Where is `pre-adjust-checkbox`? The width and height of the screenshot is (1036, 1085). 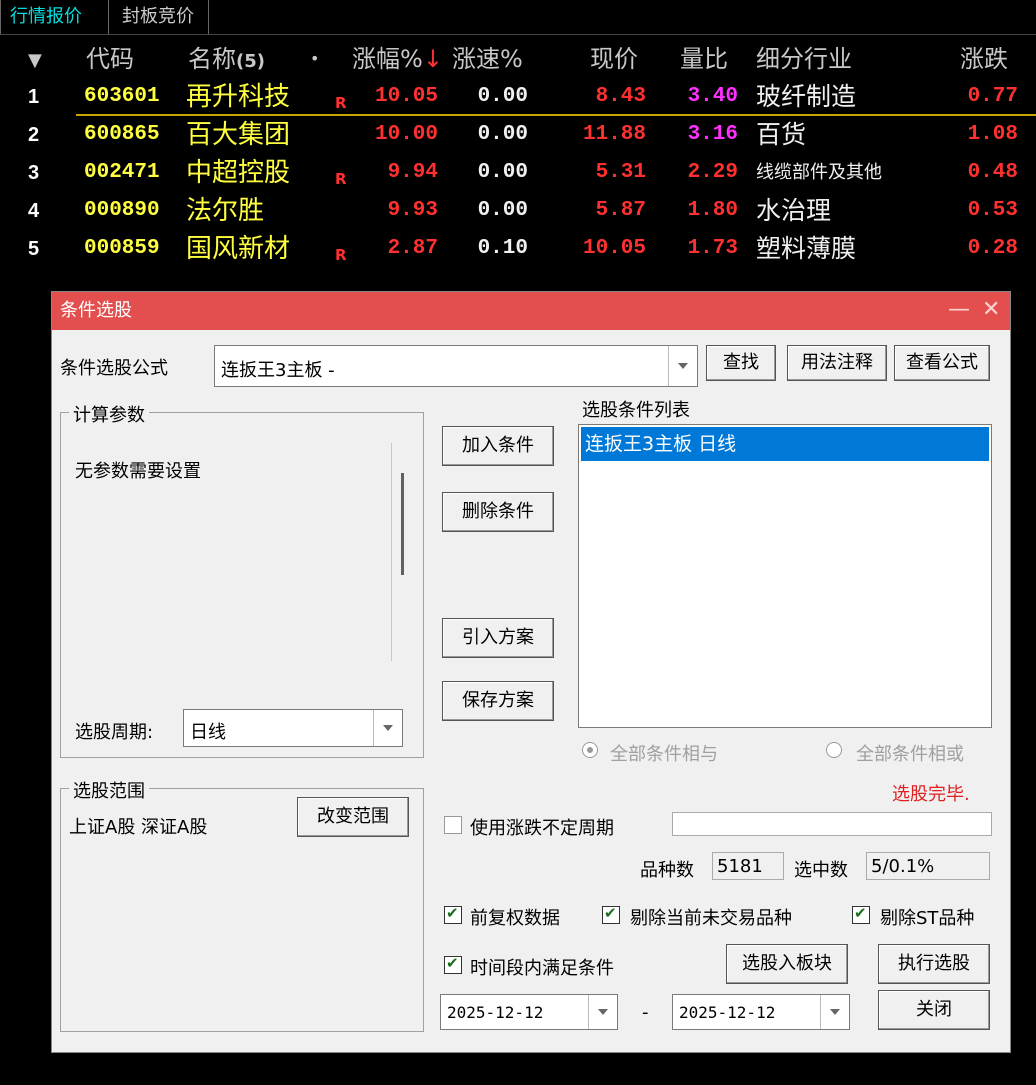 pre-adjust-checkbox is located at coordinates (453, 914).